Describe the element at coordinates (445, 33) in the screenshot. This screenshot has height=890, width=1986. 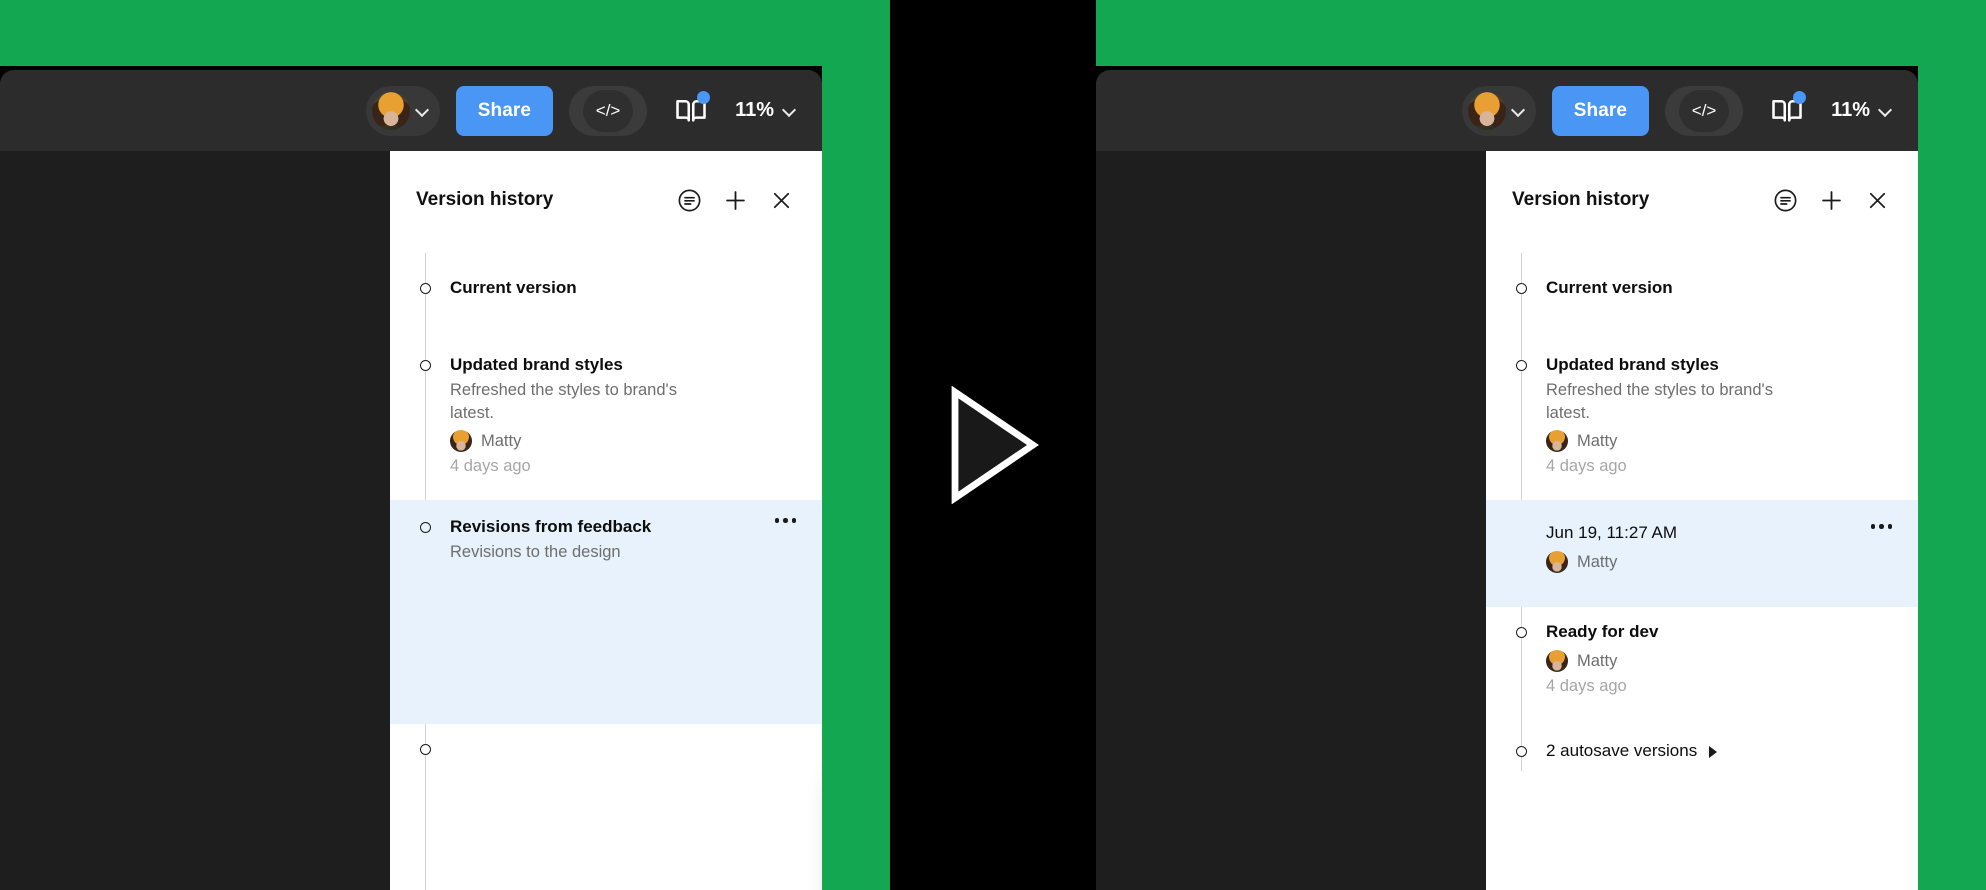
I see `green-backdrop-left` at that location.